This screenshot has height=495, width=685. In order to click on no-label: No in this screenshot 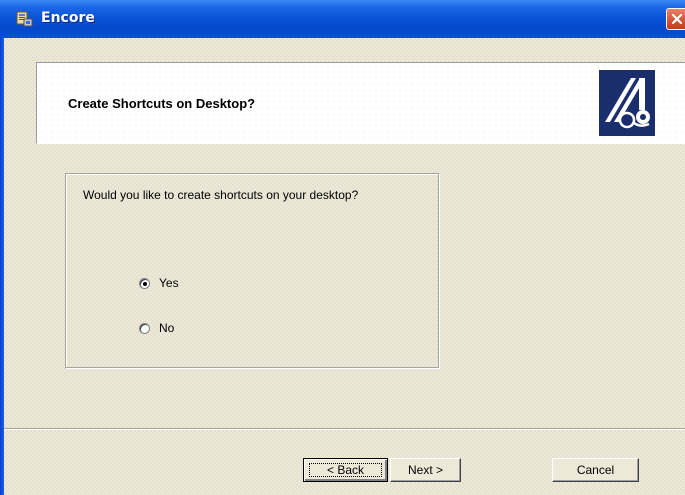, I will do `click(166, 328)`.